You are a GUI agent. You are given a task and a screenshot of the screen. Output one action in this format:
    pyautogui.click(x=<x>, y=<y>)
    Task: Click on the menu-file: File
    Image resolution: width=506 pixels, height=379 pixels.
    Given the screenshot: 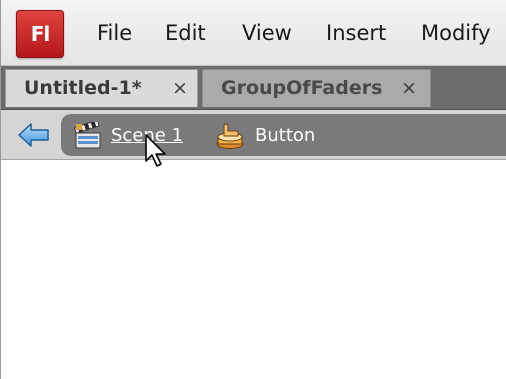 What is the action you would take?
    pyautogui.click(x=114, y=33)
    